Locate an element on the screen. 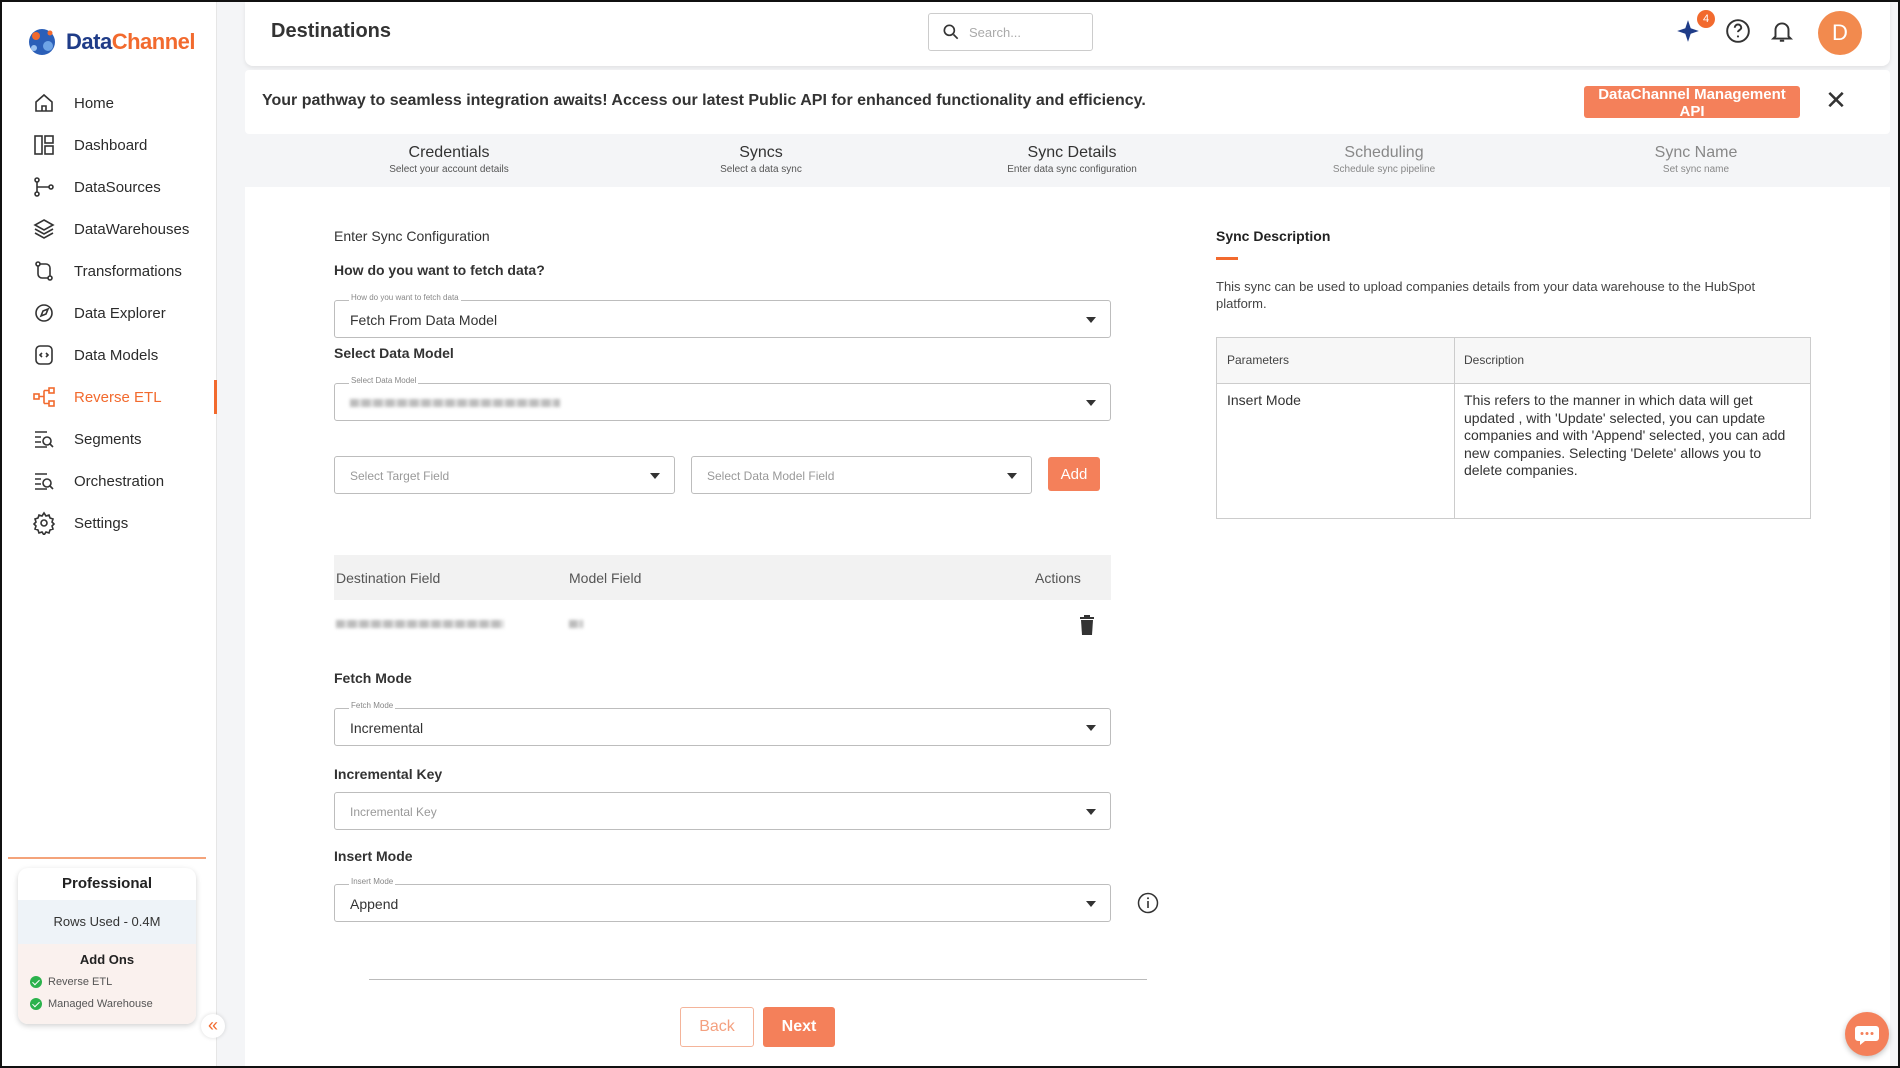 The width and height of the screenshot is (1900, 1068). sidebar-item-label: Dashboard is located at coordinates (111, 145).